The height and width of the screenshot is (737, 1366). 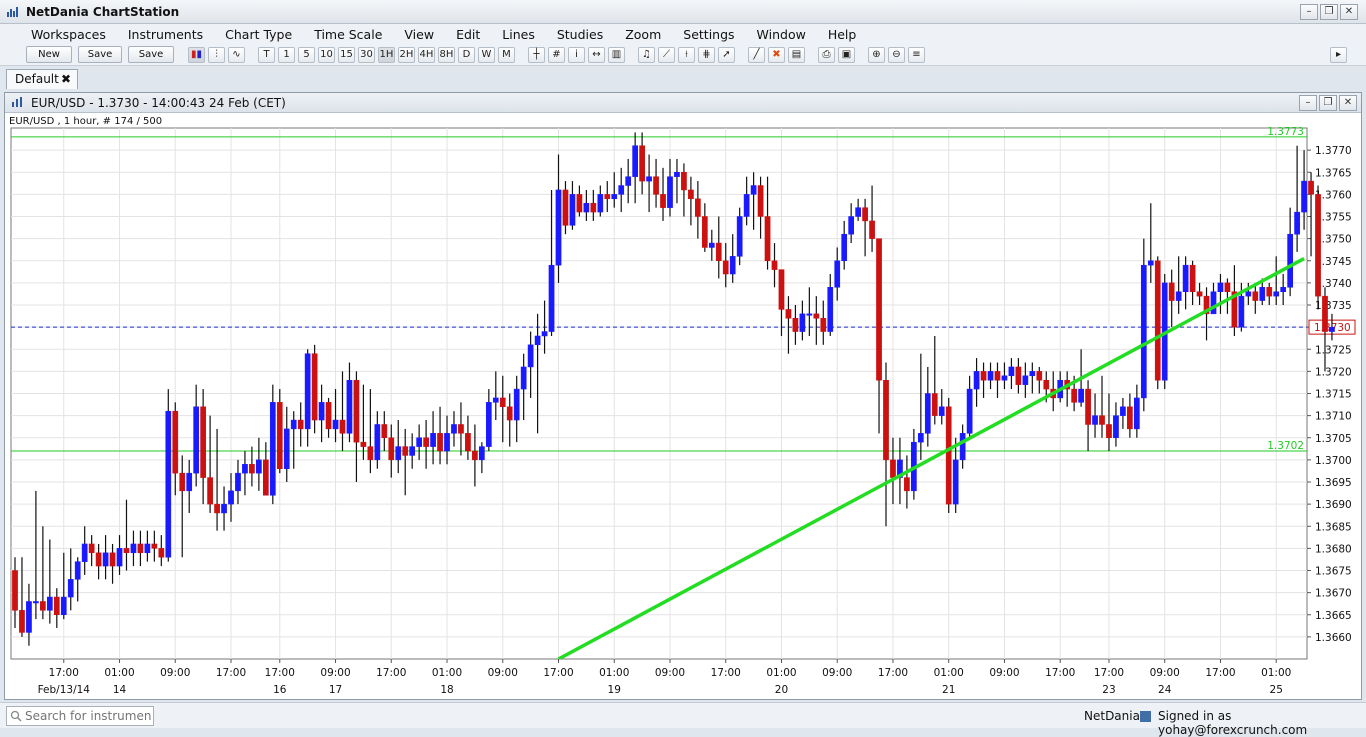 What do you see at coordinates (1329, 12) in the screenshot?
I see `restore-icon: ❐` at bounding box center [1329, 12].